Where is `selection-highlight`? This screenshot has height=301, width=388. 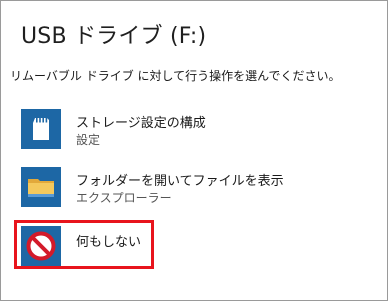 selection-highlight is located at coordinates (84, 244).